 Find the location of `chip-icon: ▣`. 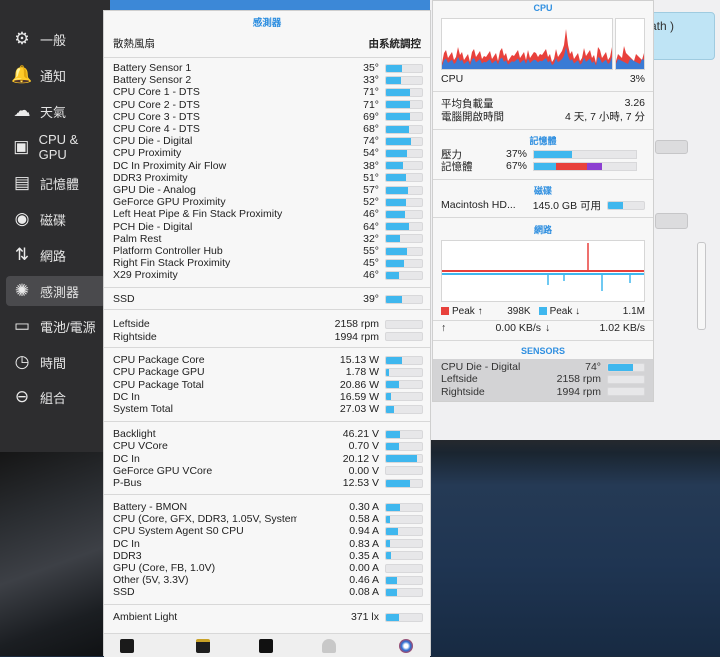

chip-icon: ▣ is located at coordinates (21, 146).